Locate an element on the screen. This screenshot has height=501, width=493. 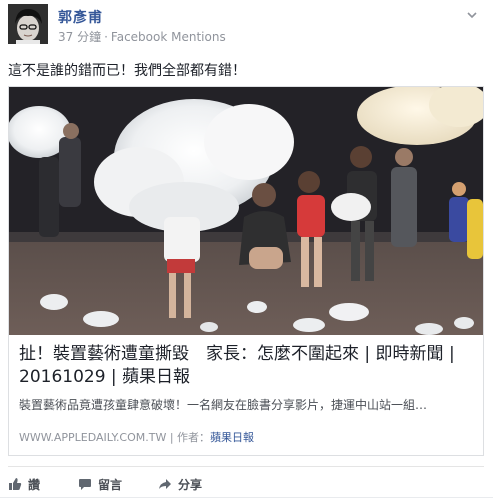
post-meta: 37 分鐘 · Facebook Mentions is located at coordinates (142, 36).